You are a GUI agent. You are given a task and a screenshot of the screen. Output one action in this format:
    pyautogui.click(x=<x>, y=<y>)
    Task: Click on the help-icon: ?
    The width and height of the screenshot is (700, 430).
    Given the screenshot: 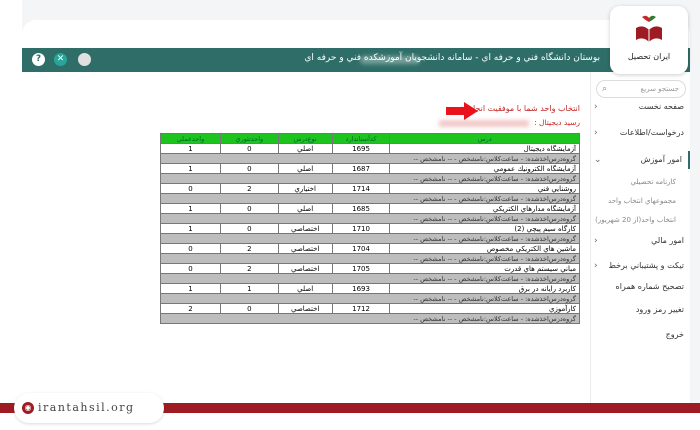 What is the action you would take?
    pyautogui.click(x=38, y=59)
    